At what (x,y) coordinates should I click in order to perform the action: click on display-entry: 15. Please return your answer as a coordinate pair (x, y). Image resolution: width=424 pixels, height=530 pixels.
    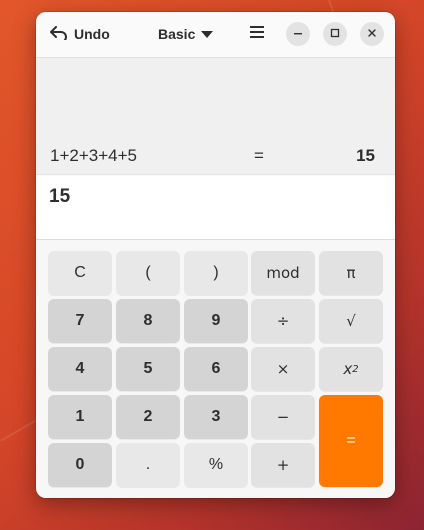
    Looking at the image, I should click on (215, 208).